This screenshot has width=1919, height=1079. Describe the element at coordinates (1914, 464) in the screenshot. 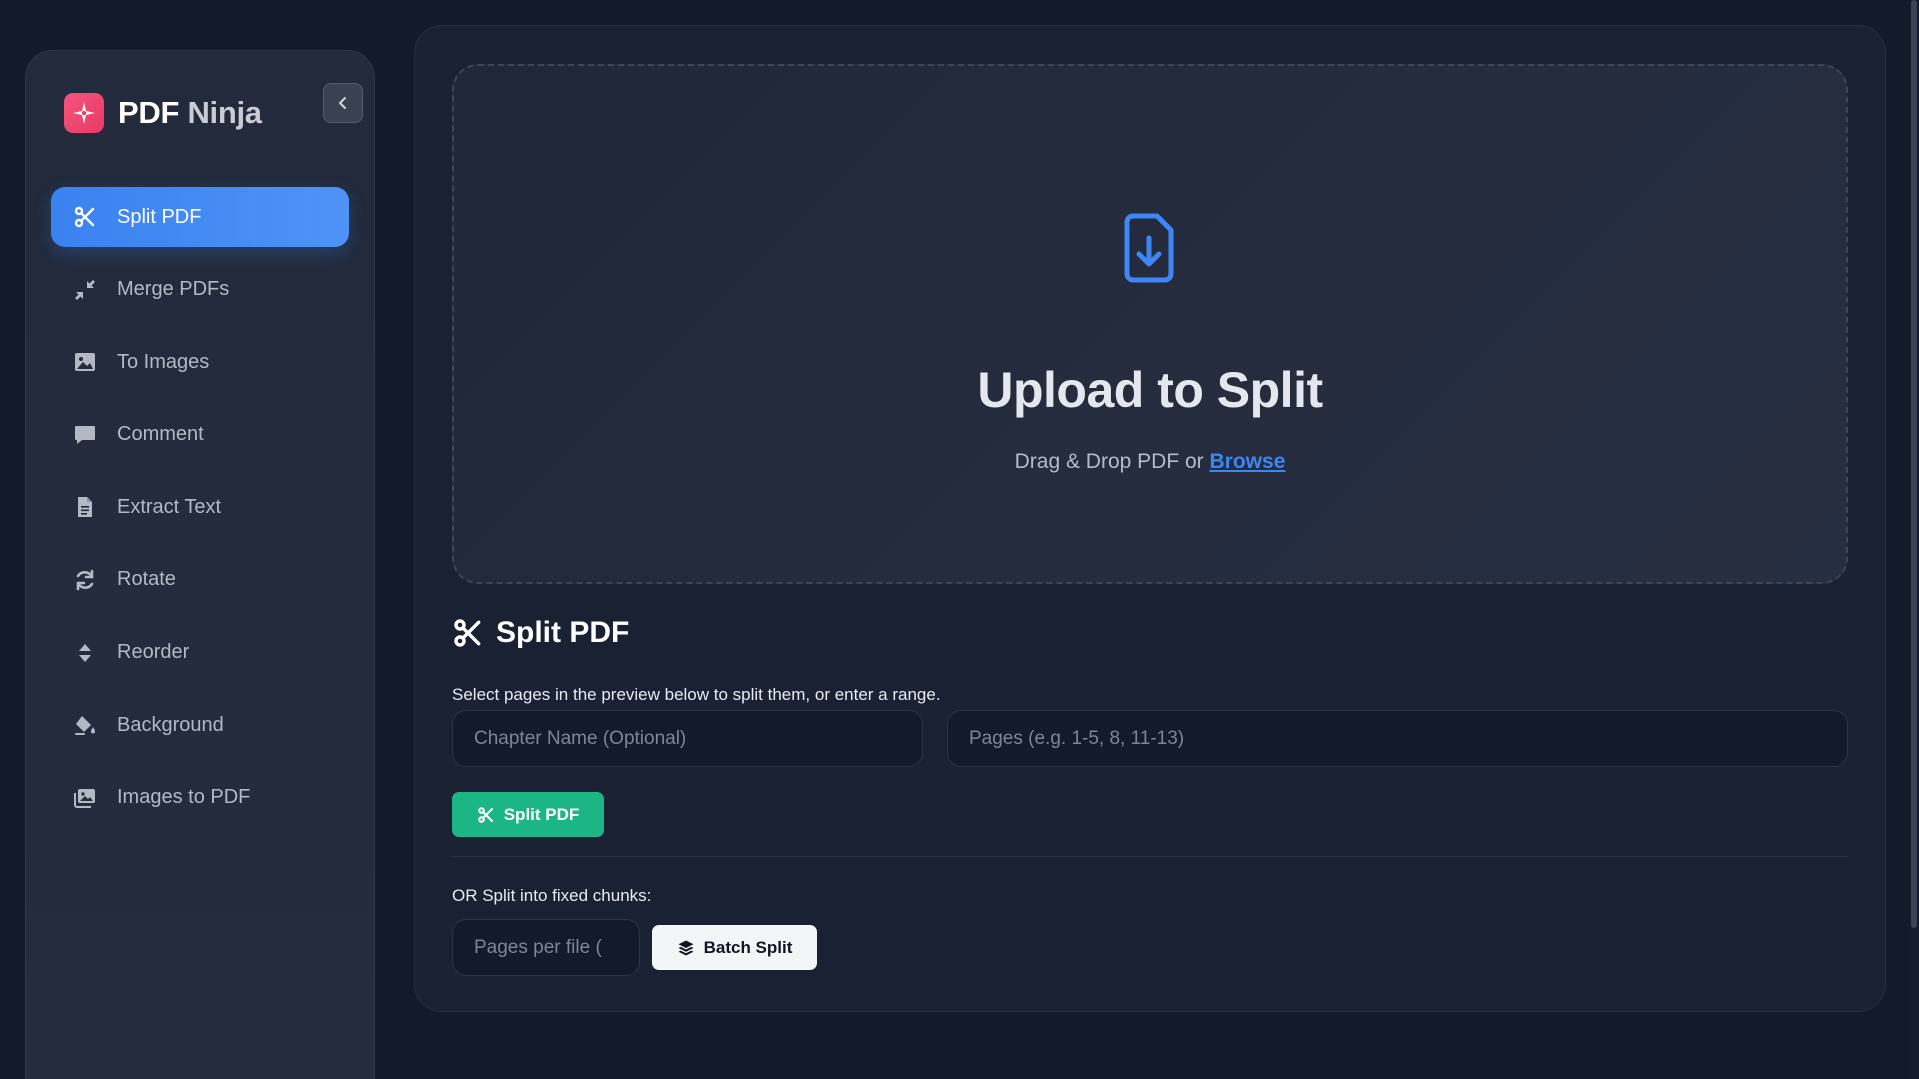

I see `scrollbar-thumb` at that location.